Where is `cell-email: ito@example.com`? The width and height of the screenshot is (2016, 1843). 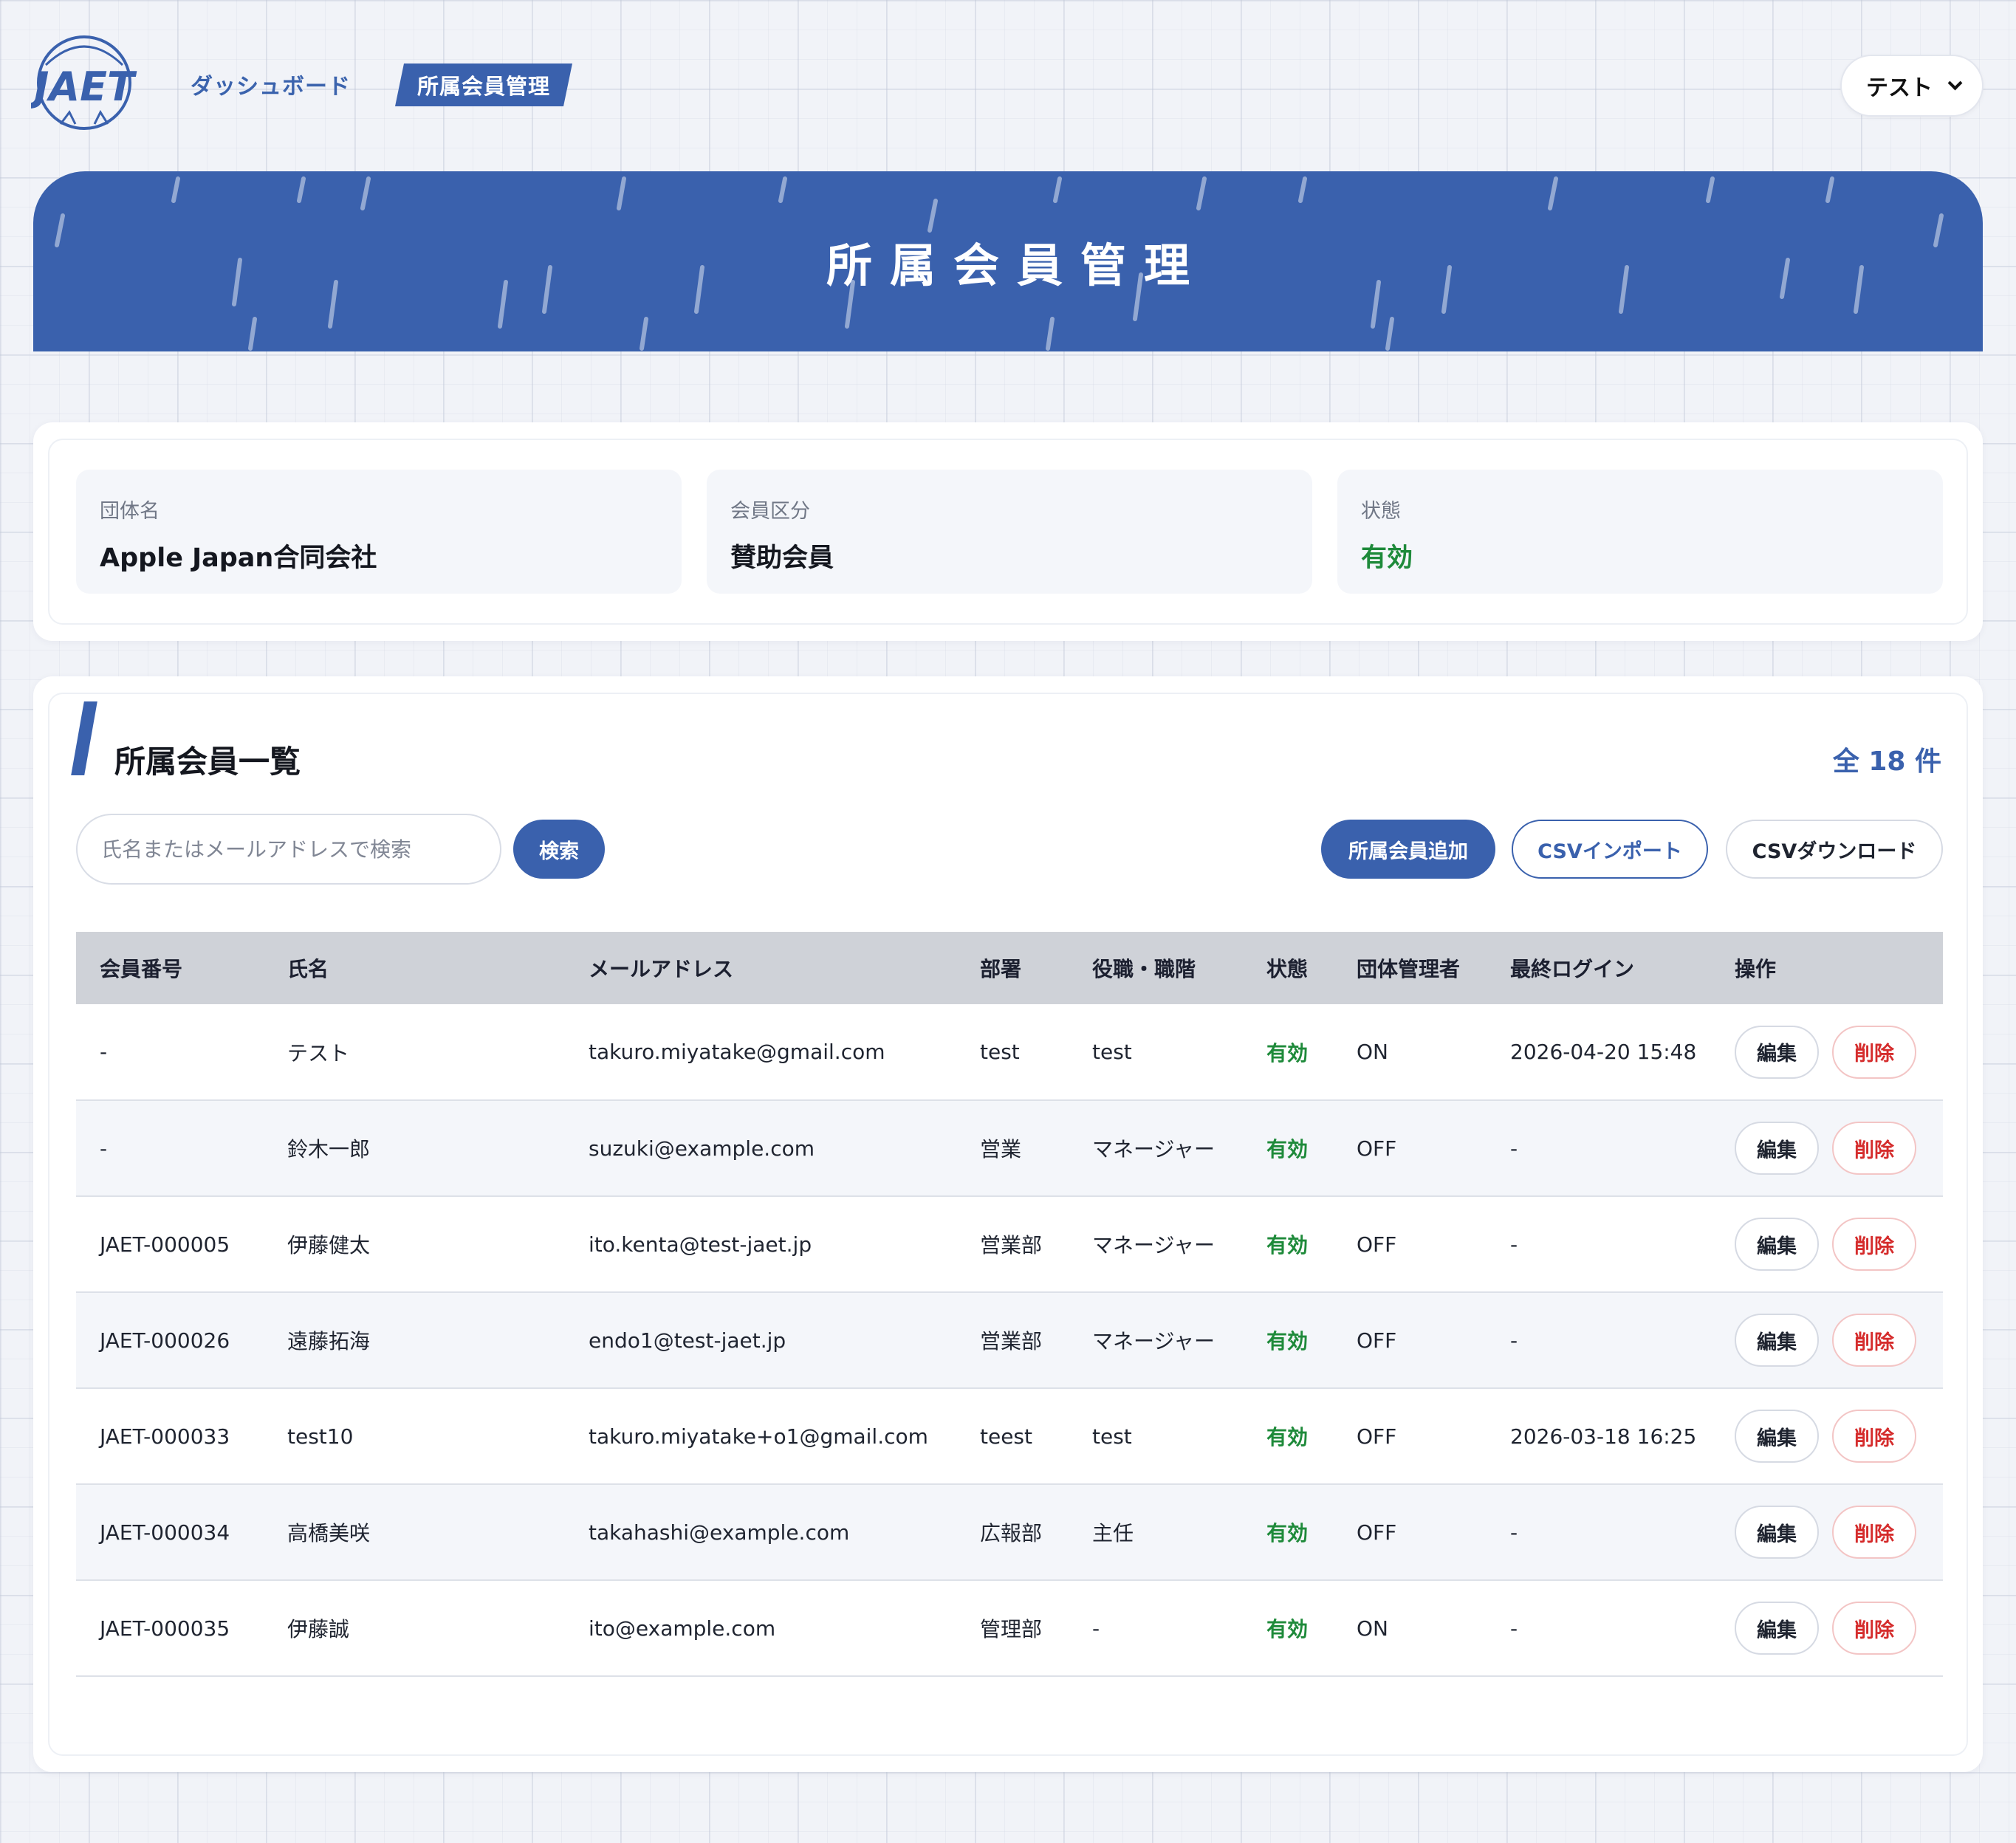 cell-email: ito@example.com is located at coordinates (682, 1628).